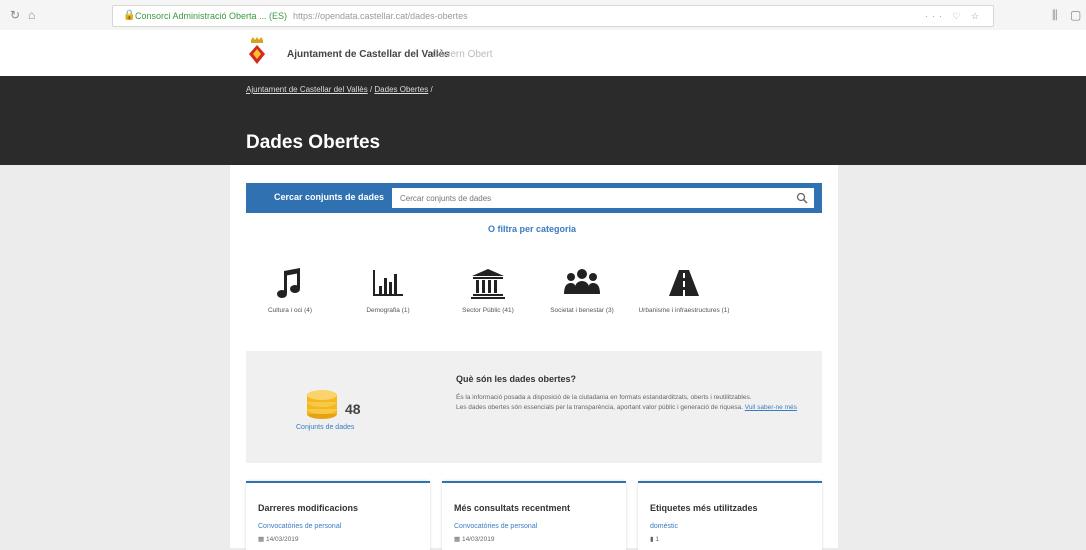 Image resolution: width=1086 pixels, height=550 pixels. I want to click on category-urbanism: Urbanisme i infraestructures (1), so click(684, 291).